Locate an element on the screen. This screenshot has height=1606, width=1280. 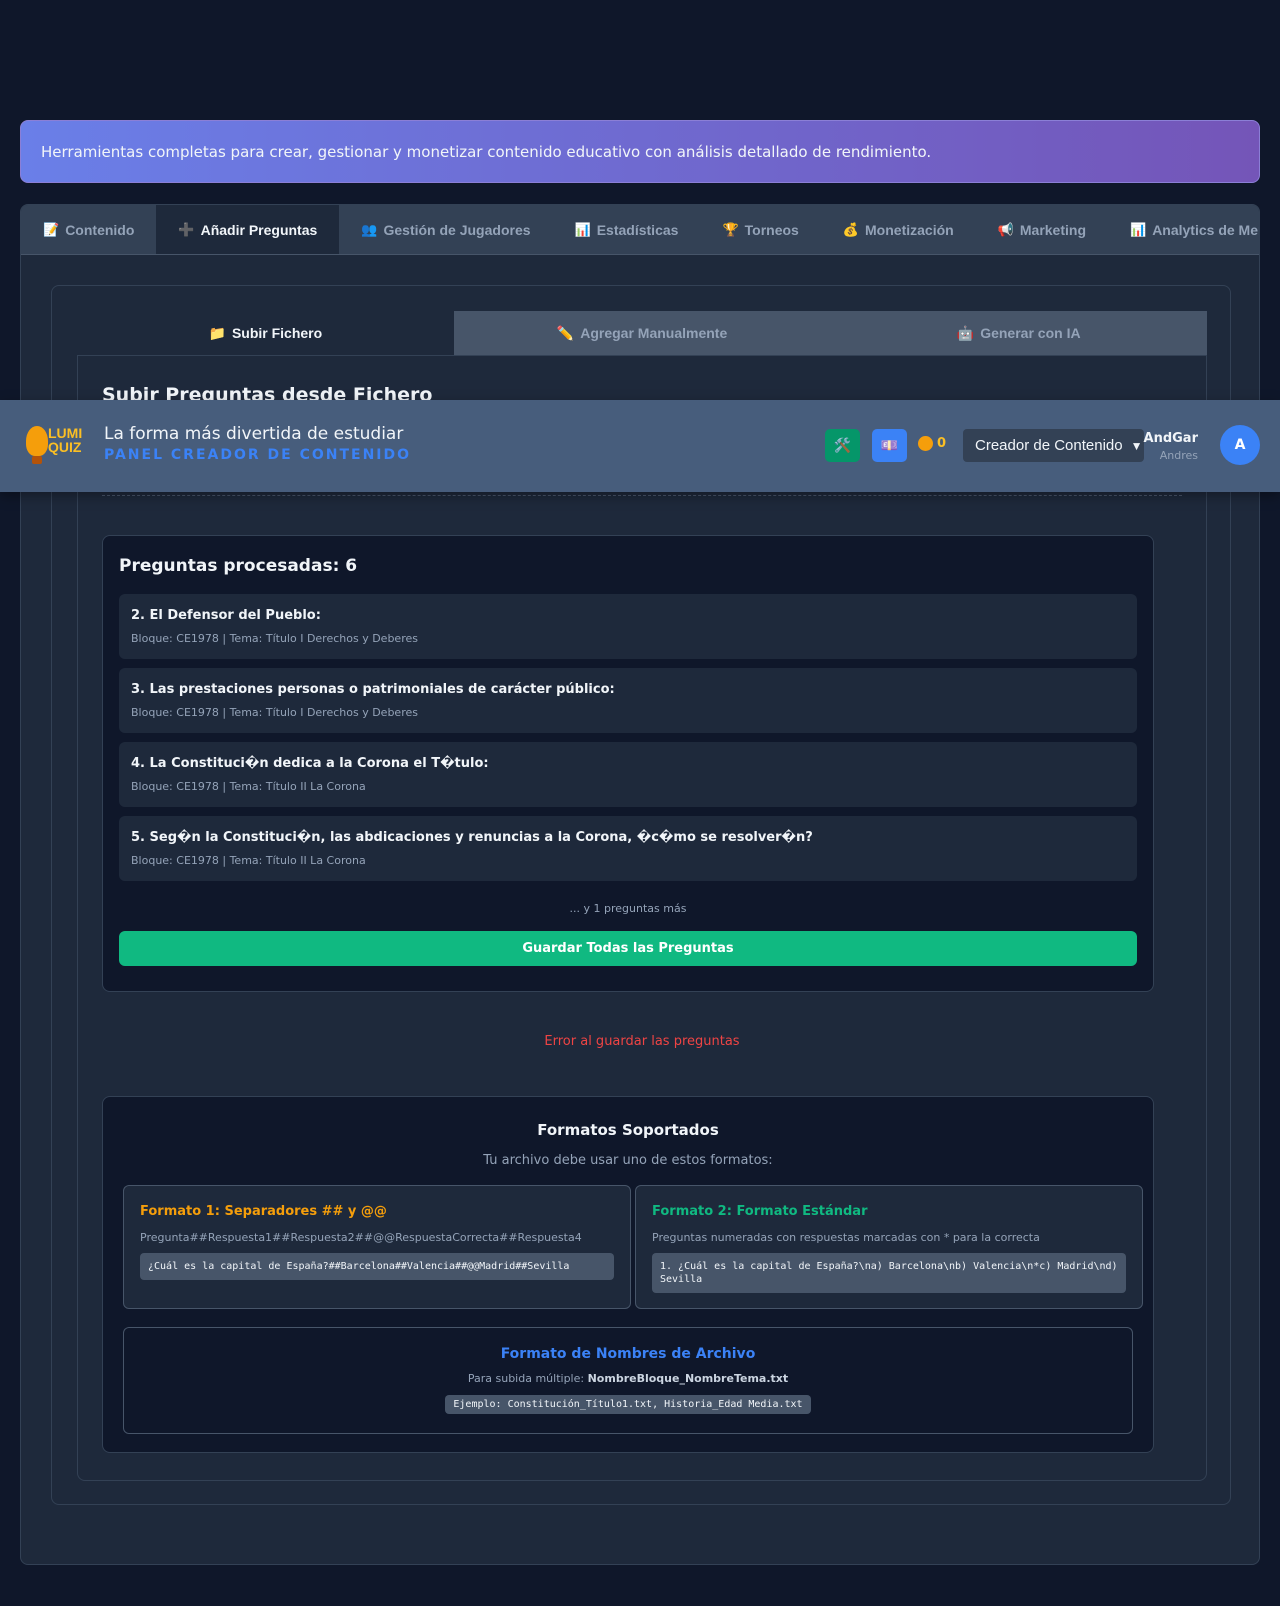
tab-contenido: 📝 Contenido is located at coordinates (88, 229).